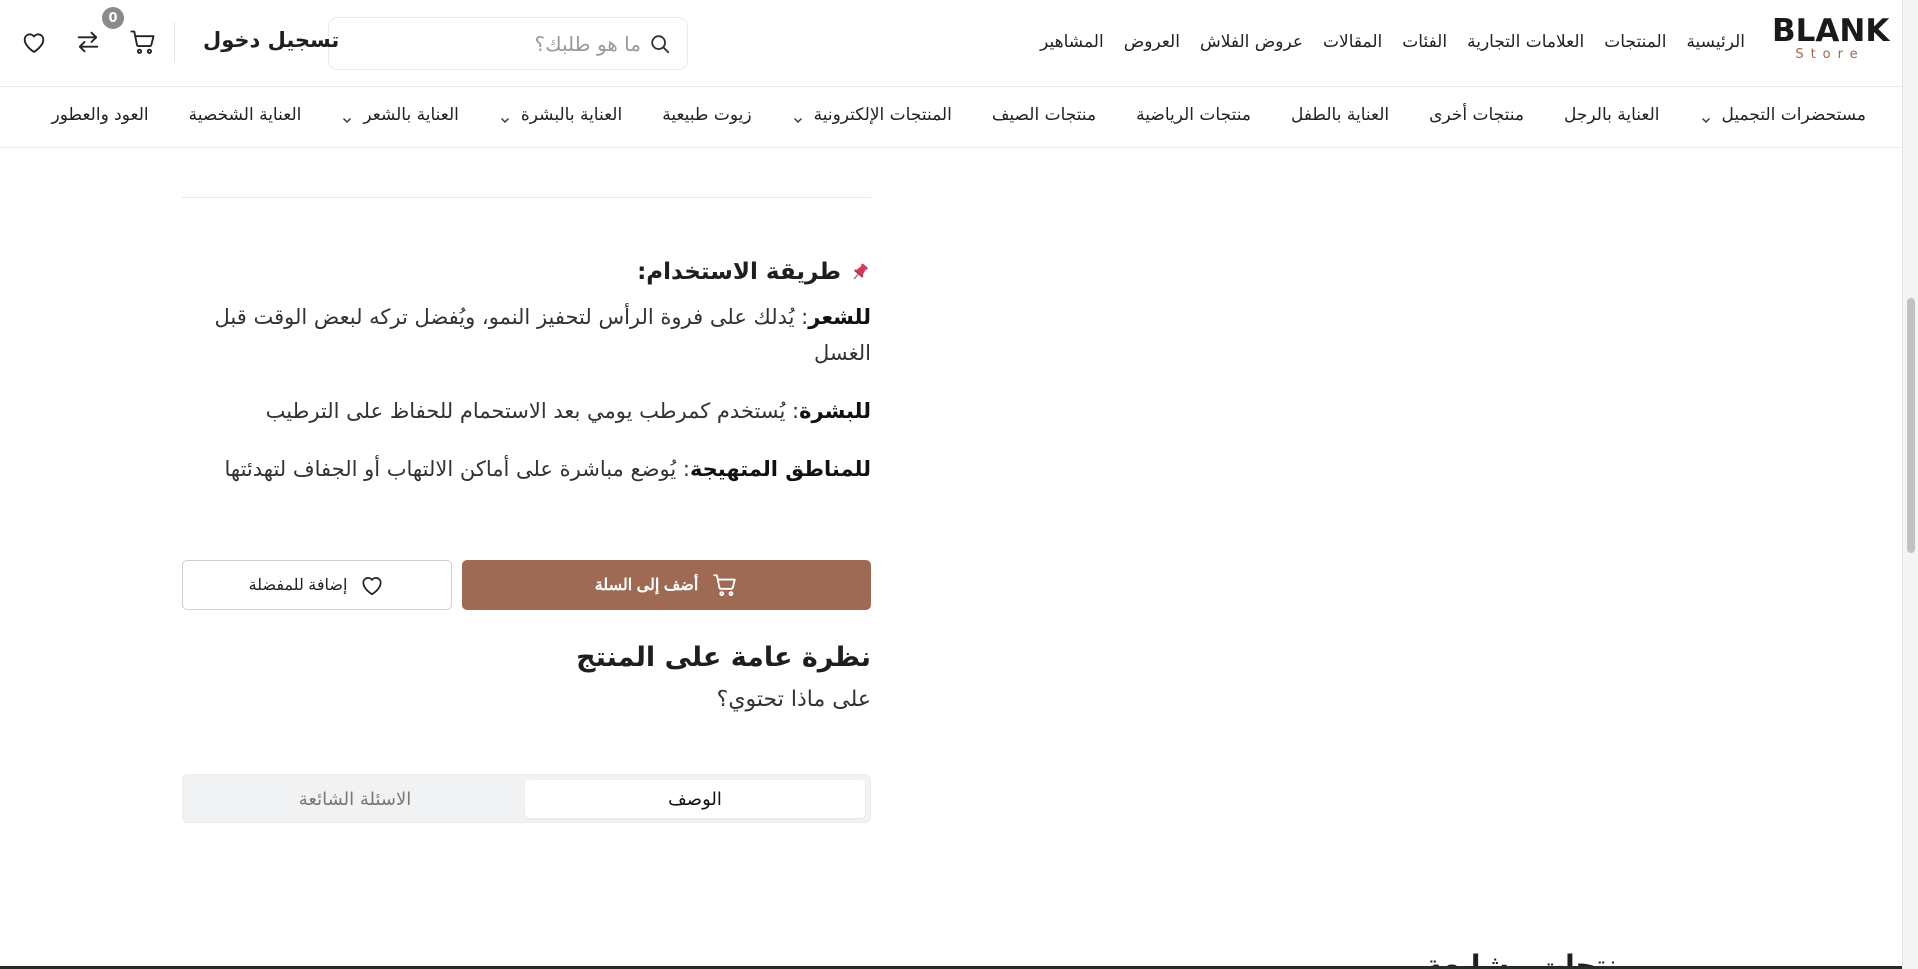 The width and height of the screenshot is (1918, 969). I want to click on add-to-wishlist-button: إضافة للمفضلة, so click(317, 585).